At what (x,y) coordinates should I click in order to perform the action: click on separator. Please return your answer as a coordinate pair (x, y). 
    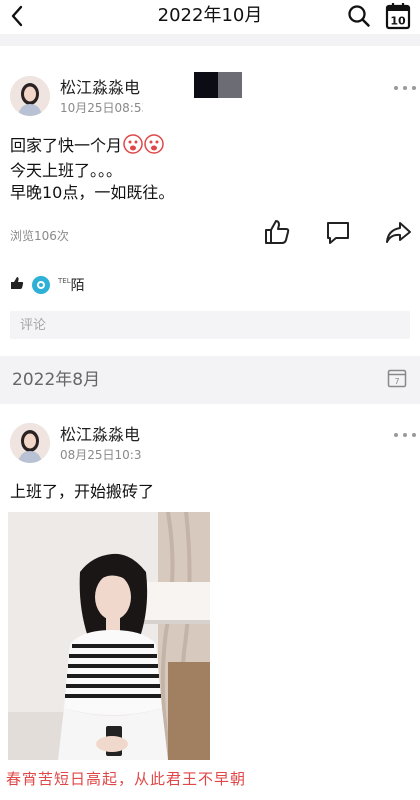
    Looking at the image, I should click on (210, 40).